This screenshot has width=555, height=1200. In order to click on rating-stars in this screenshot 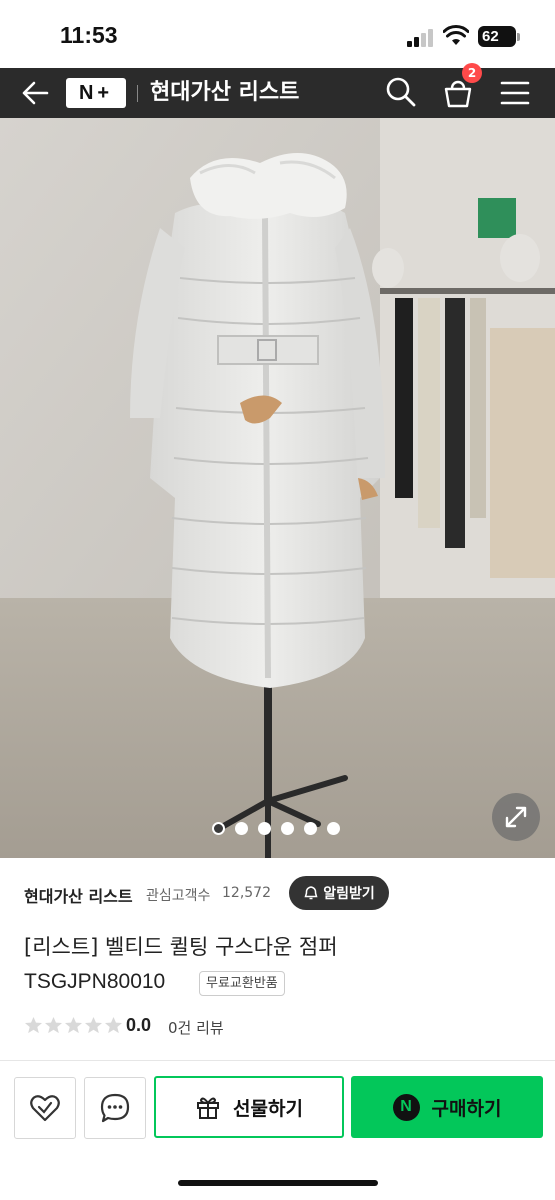, I will do `click(73, 1025)`.